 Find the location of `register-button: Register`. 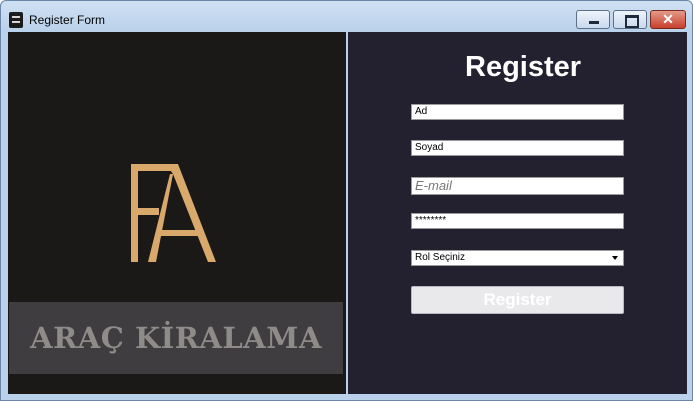

register-button: Register is located at coordinates (517, 300).